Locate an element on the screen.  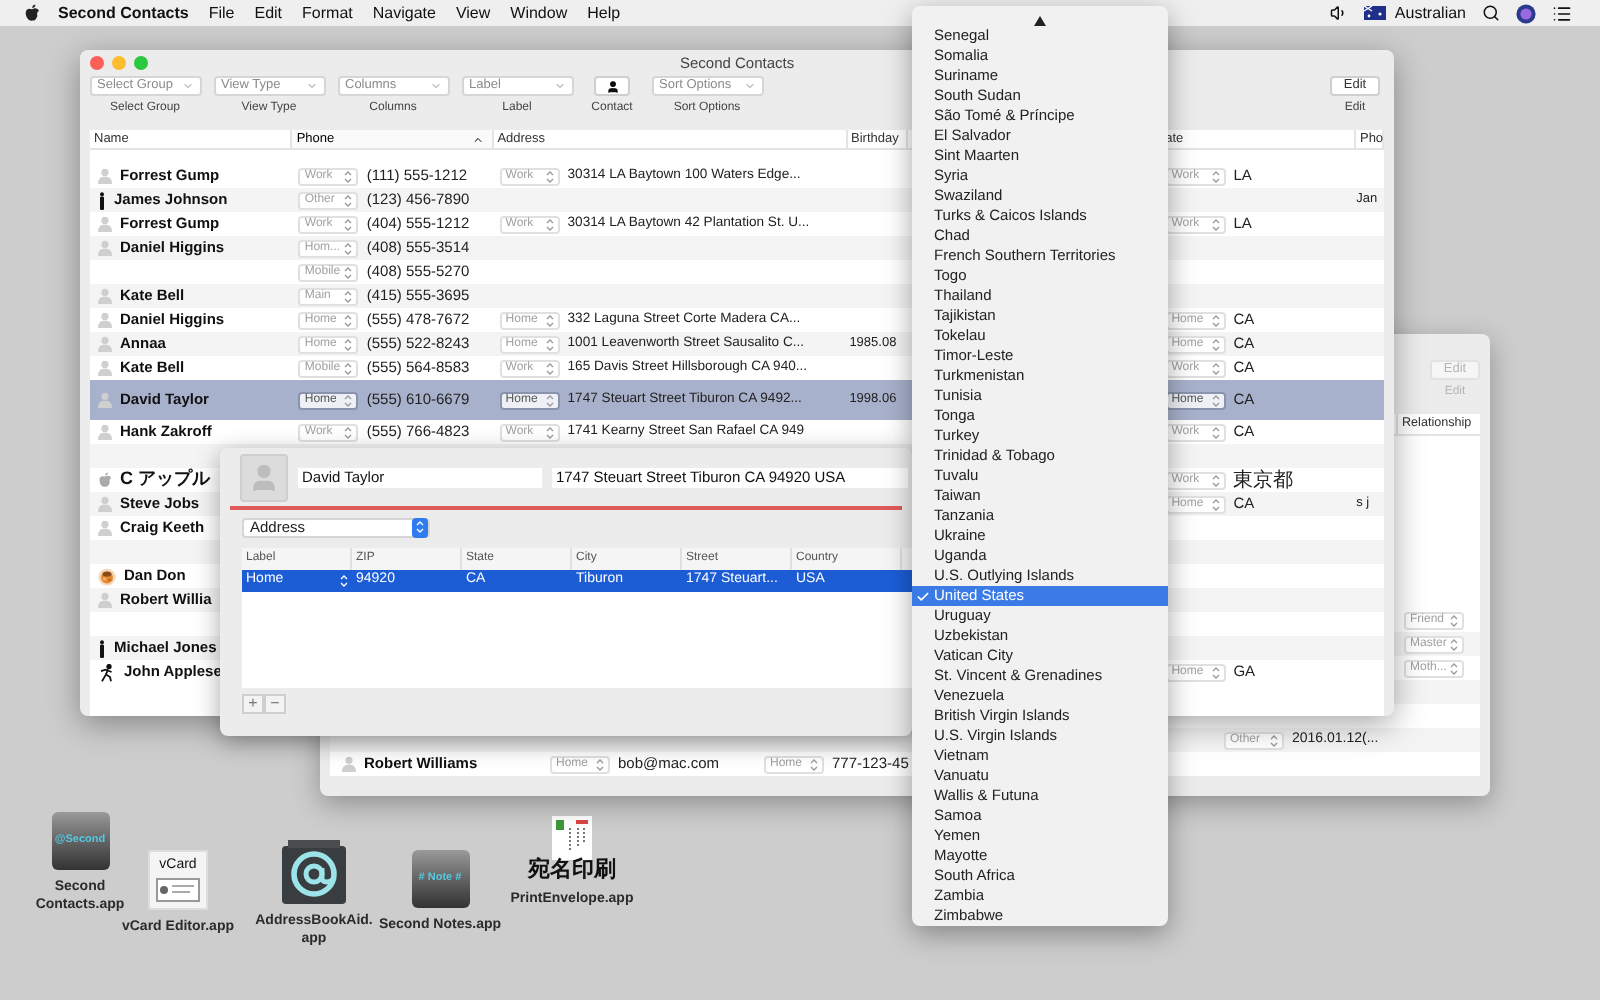
menu-item: Window is located at coordinates (539, 13).